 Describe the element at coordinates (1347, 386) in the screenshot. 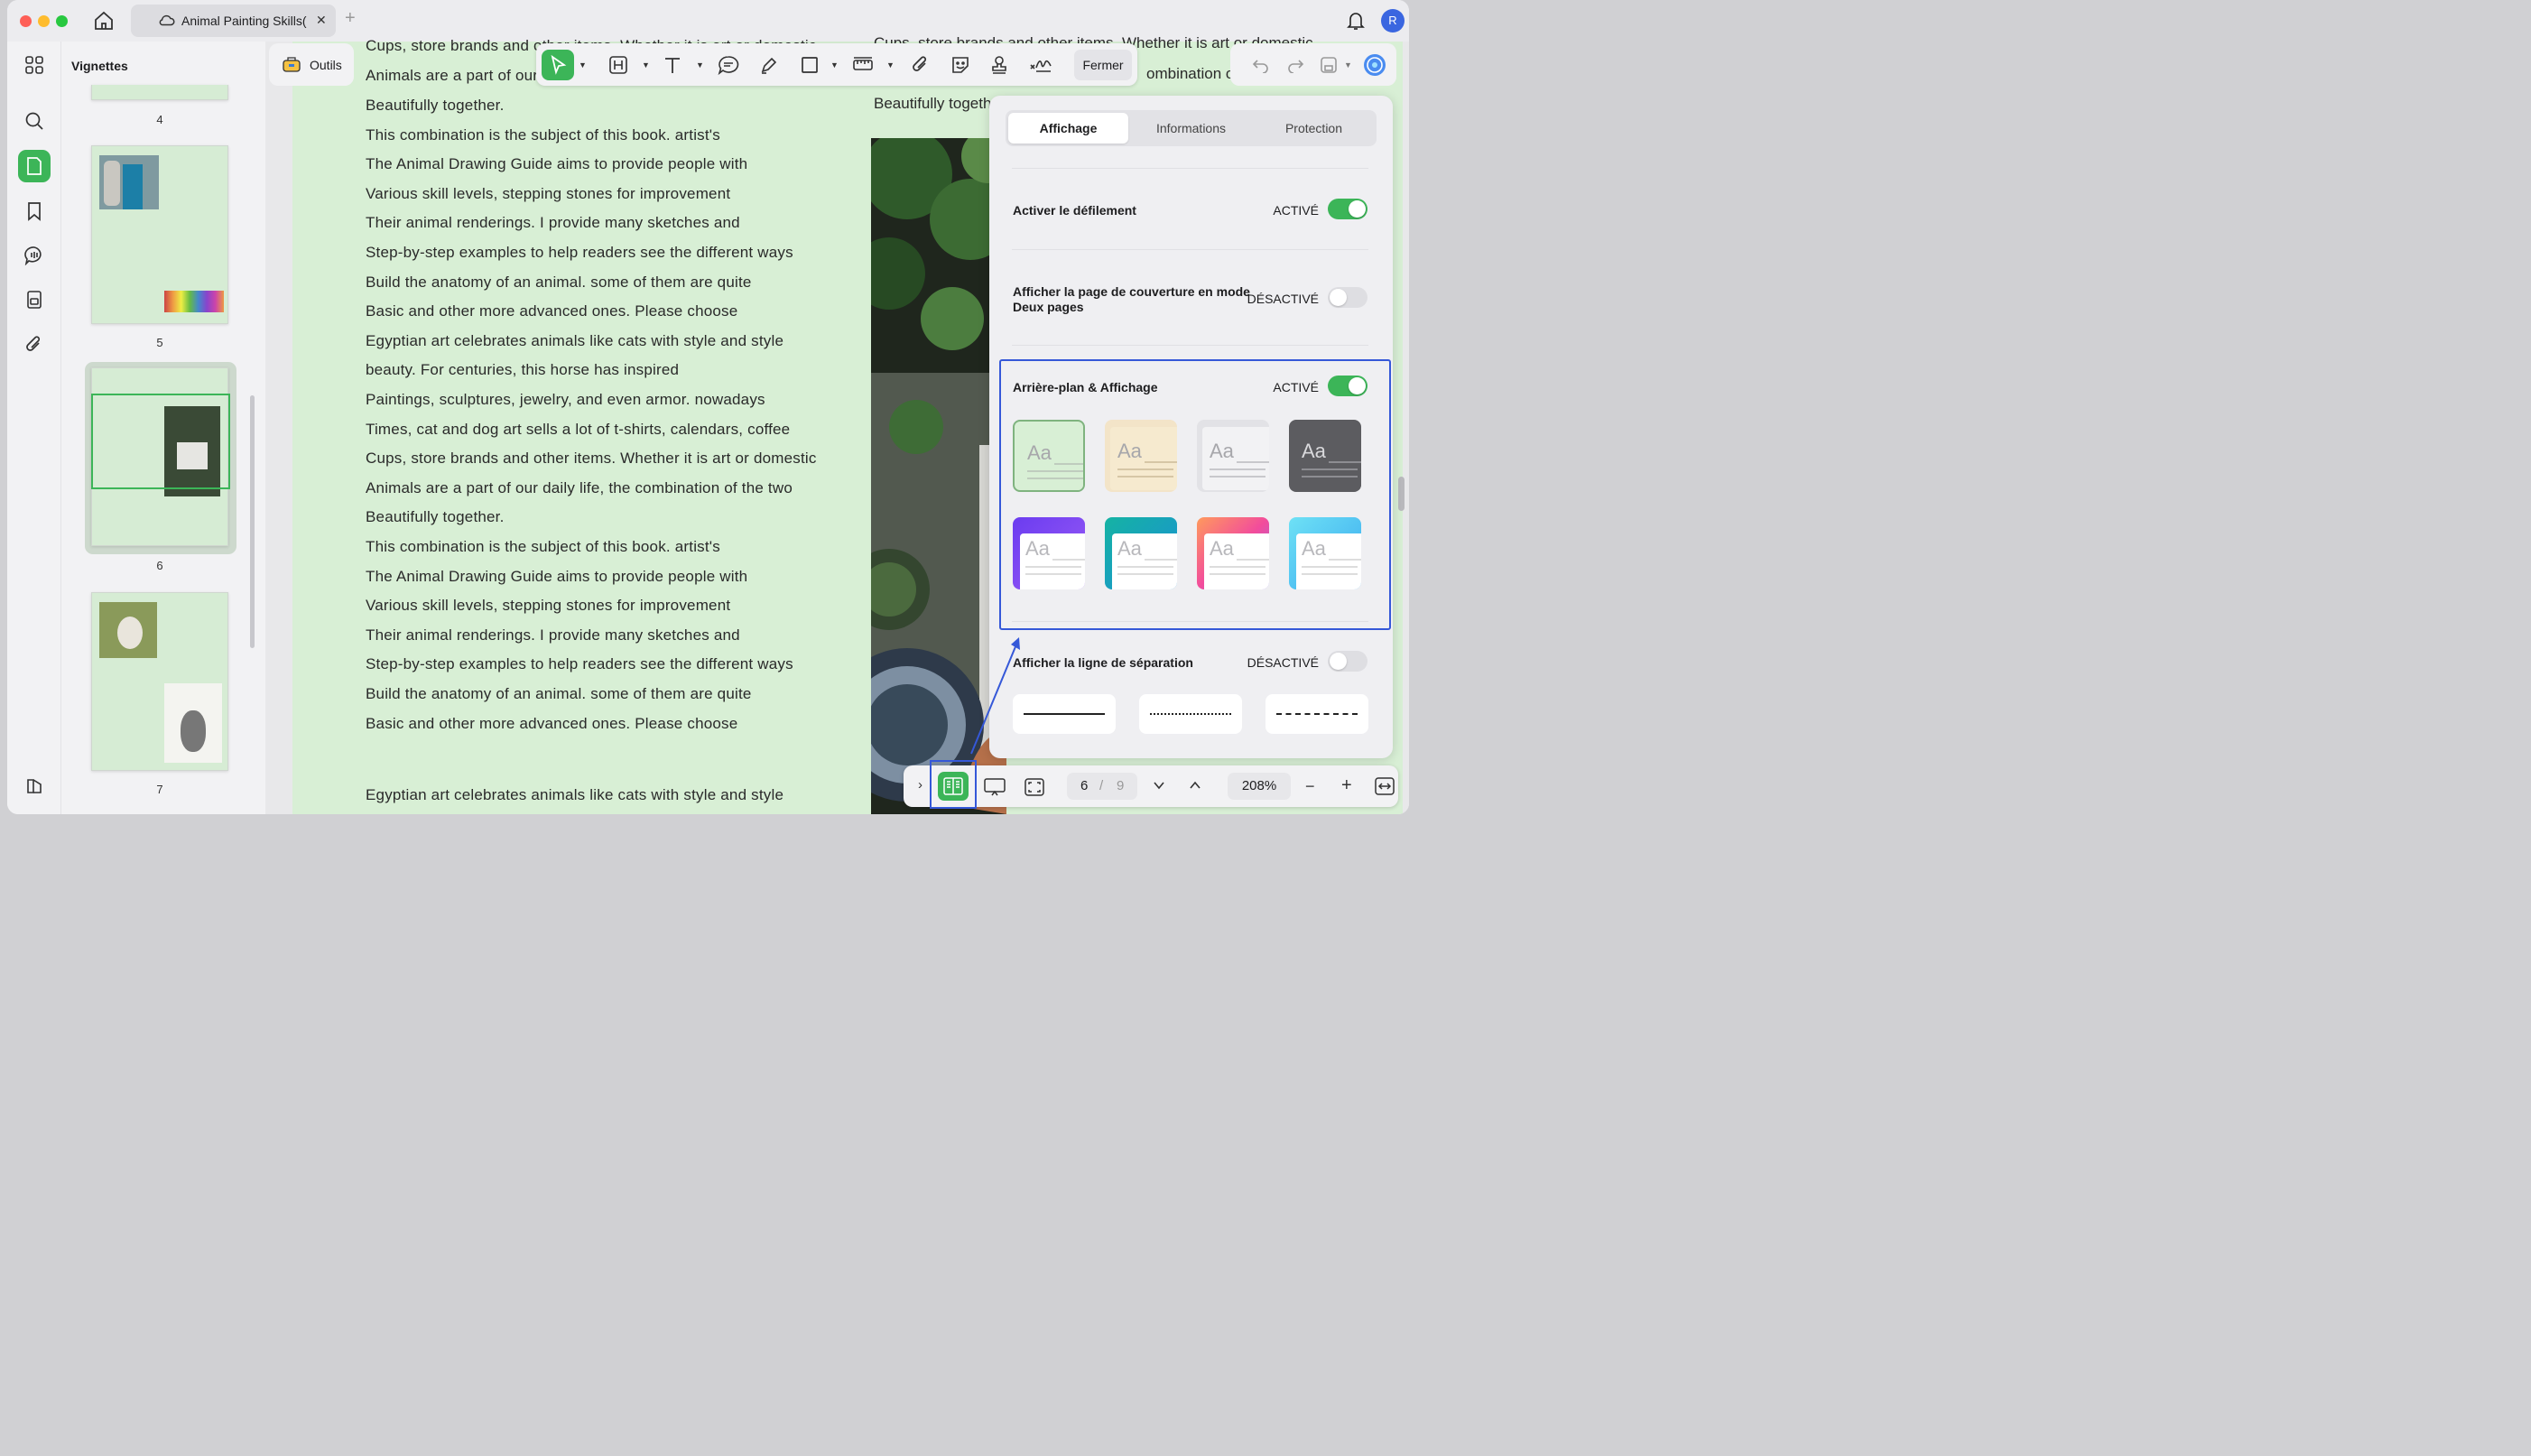

I see `background-toggle` at that location.